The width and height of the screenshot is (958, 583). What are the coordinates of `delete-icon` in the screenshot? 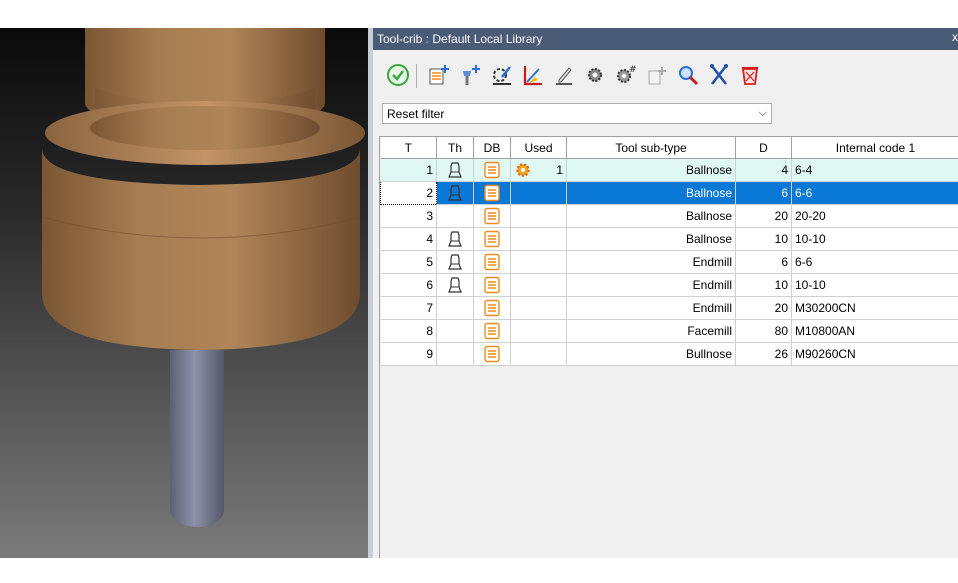 It's located at (750, 75).